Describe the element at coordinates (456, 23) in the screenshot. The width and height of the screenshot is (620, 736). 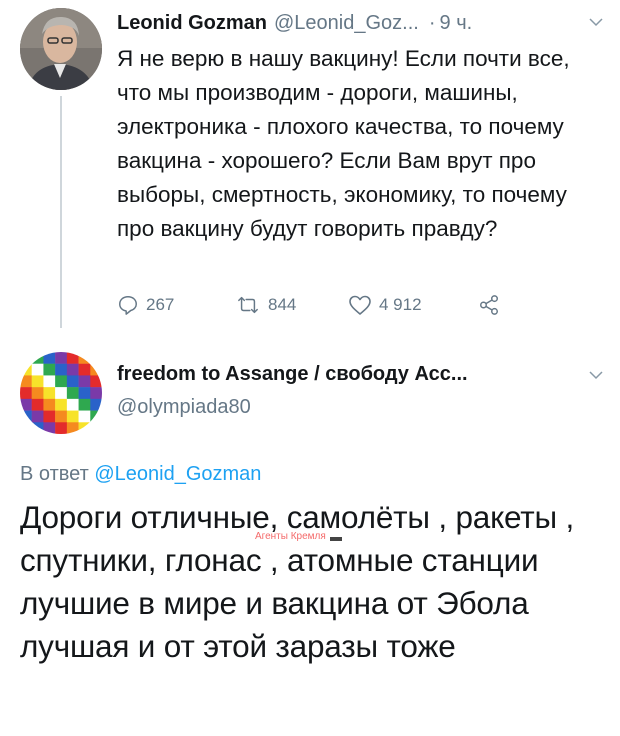
I see `tweet-time: 9 ч.` at that location.